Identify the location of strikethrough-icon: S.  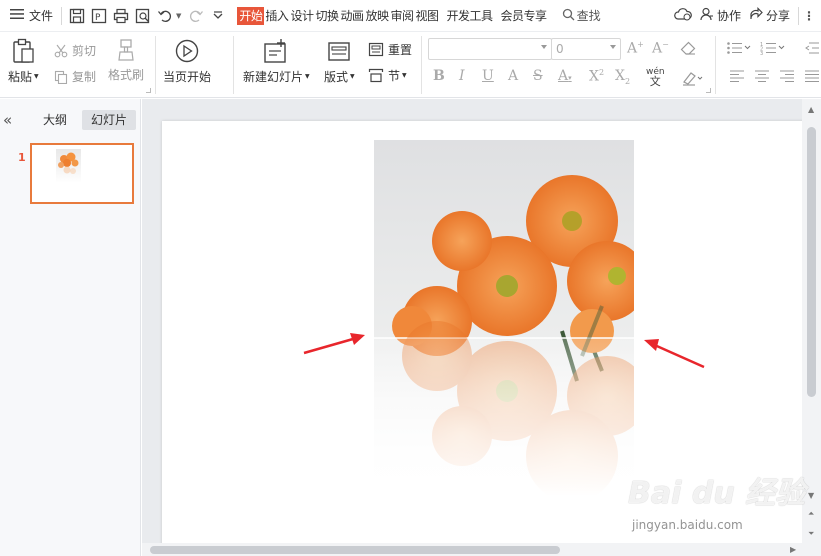
(538, 76).